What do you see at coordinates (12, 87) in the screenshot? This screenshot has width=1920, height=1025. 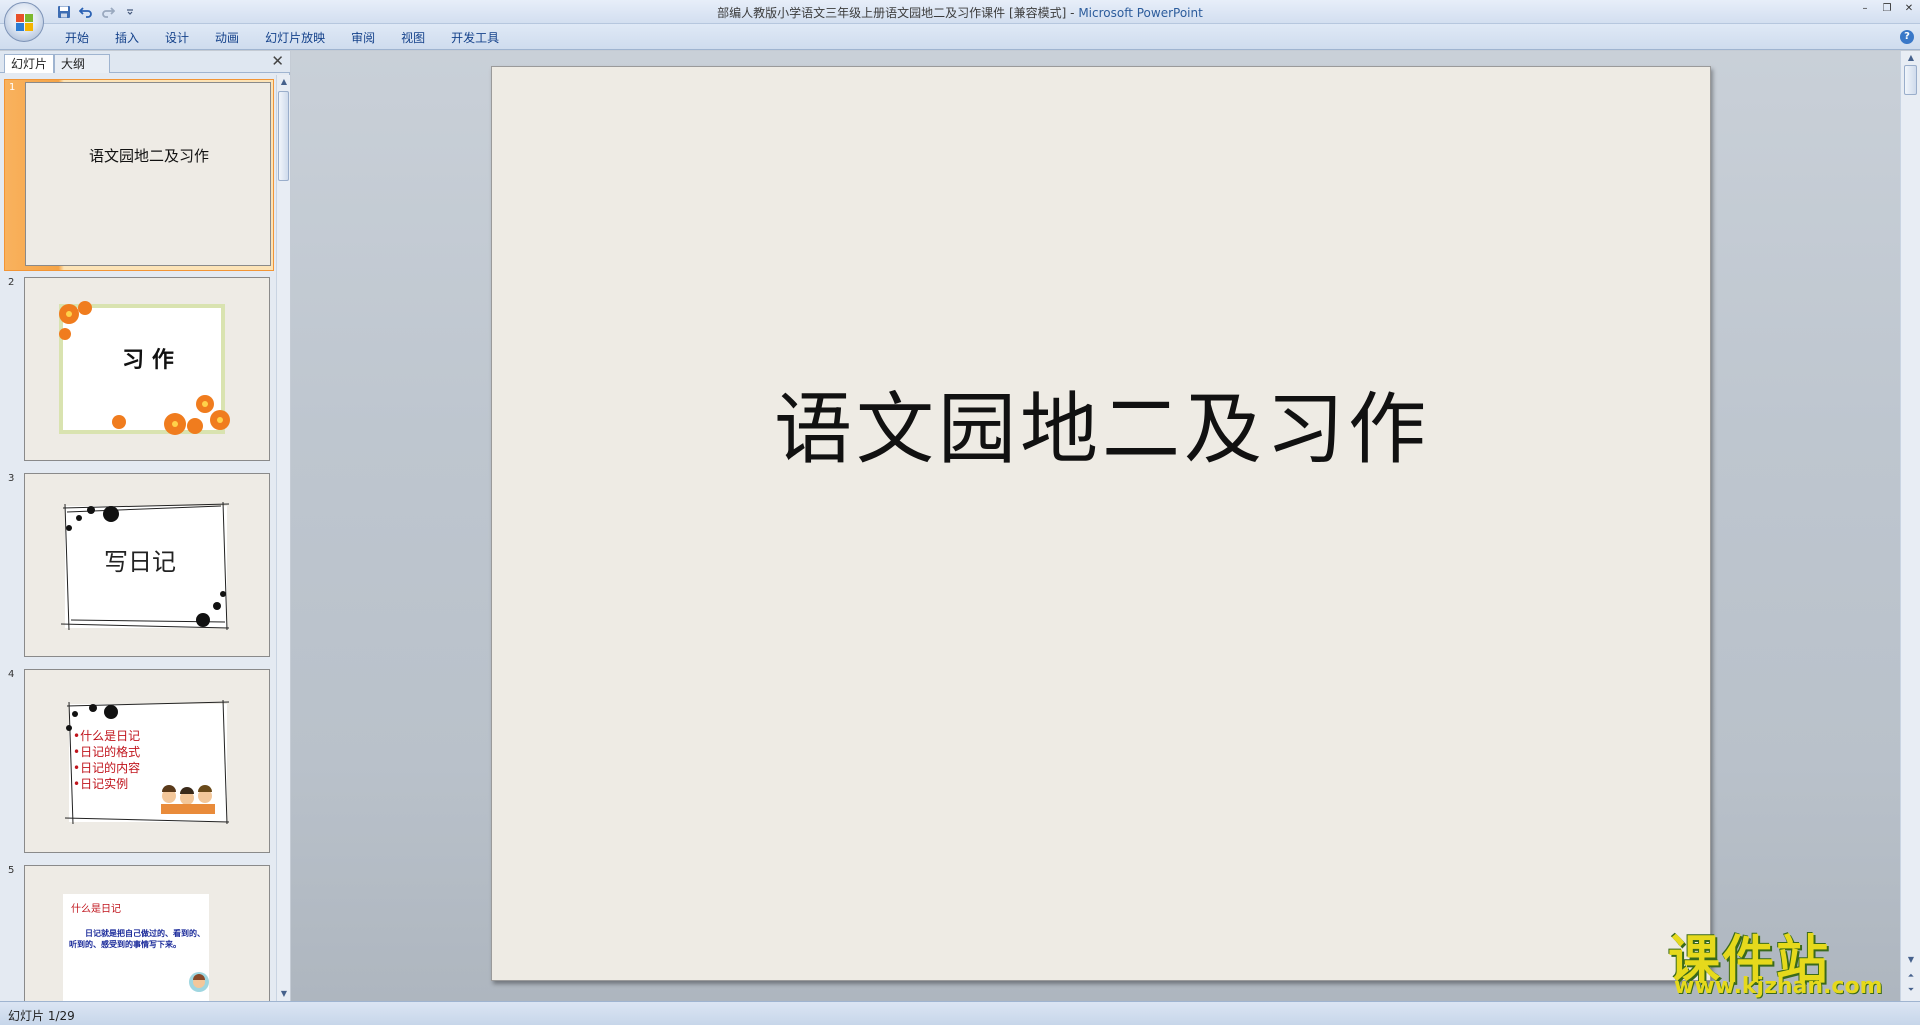 I see `slide-number: 1` at bounding box center [12, 87].